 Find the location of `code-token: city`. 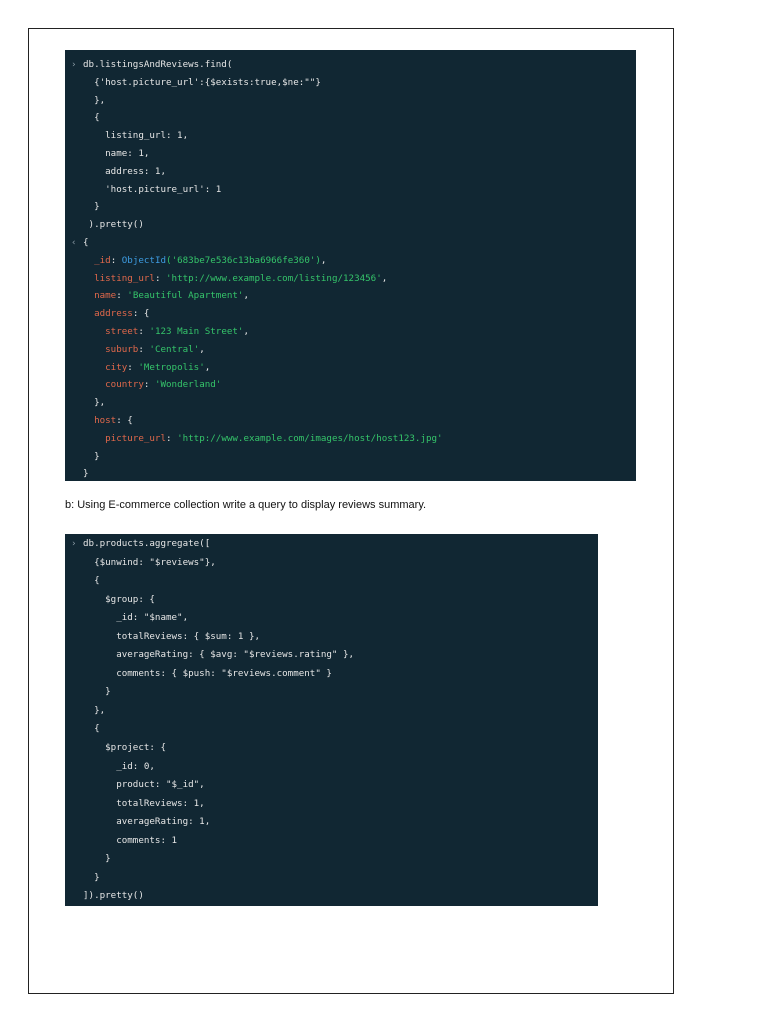

code-token: city is located at coordinates (116, 367).